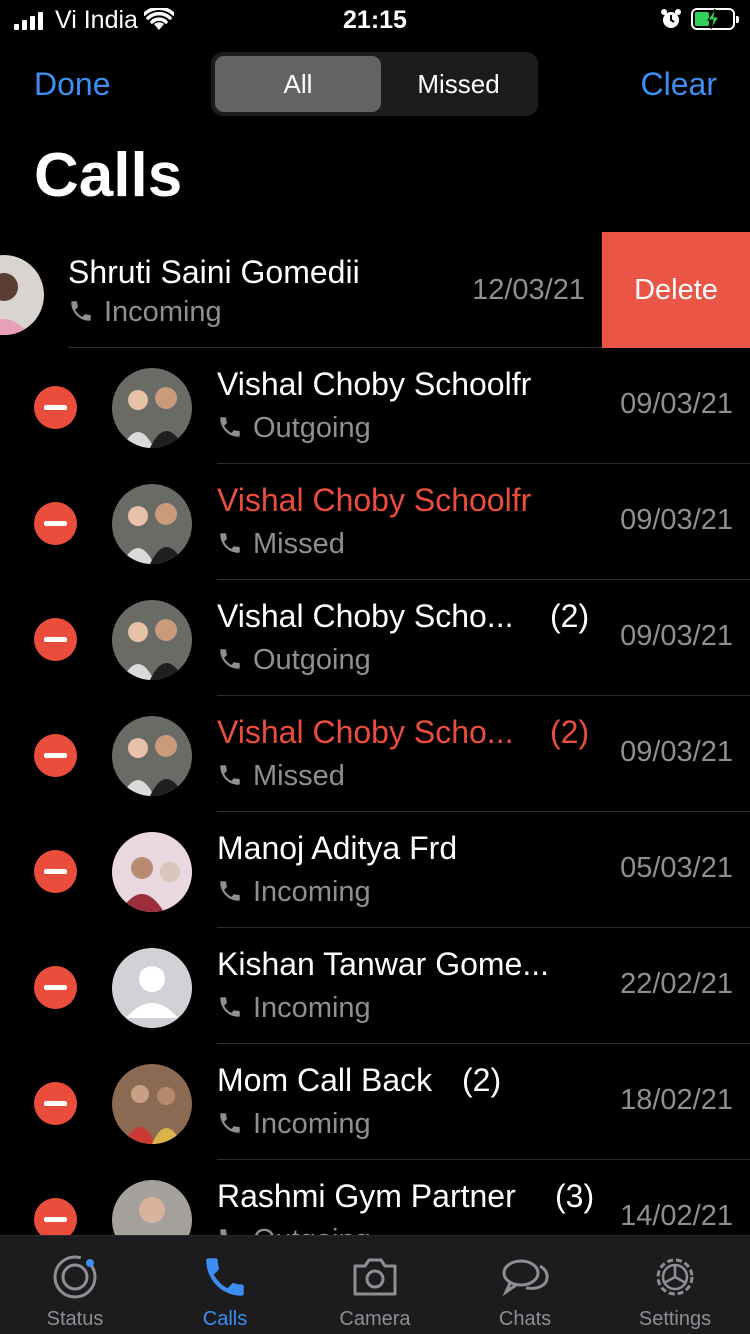  I want to click on call-row: Vishal Choby Scho... (2) Missed 09/03/21, so click(375, 754).